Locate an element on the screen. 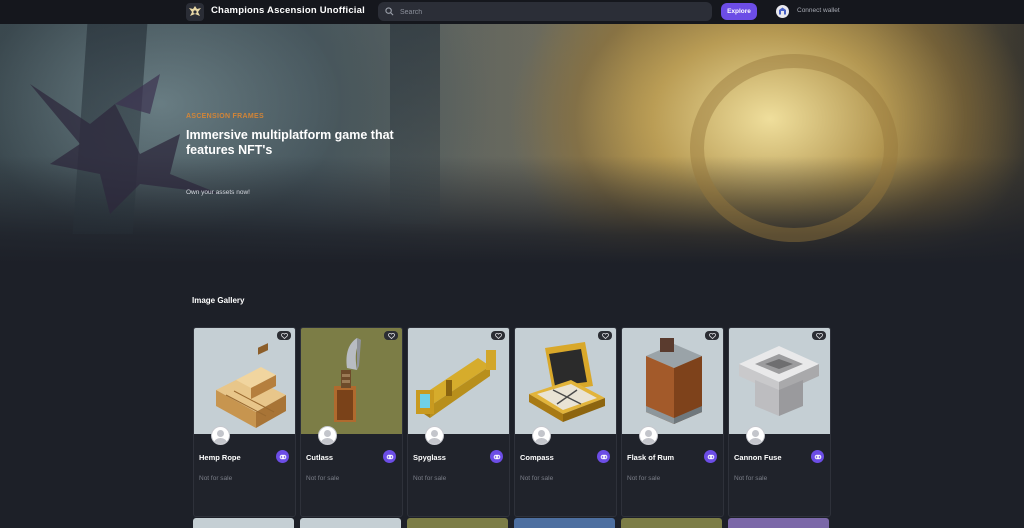 The image size is (1024, 528). hero-subtitle: Own your assets now! is located at coordinates (218, 192).